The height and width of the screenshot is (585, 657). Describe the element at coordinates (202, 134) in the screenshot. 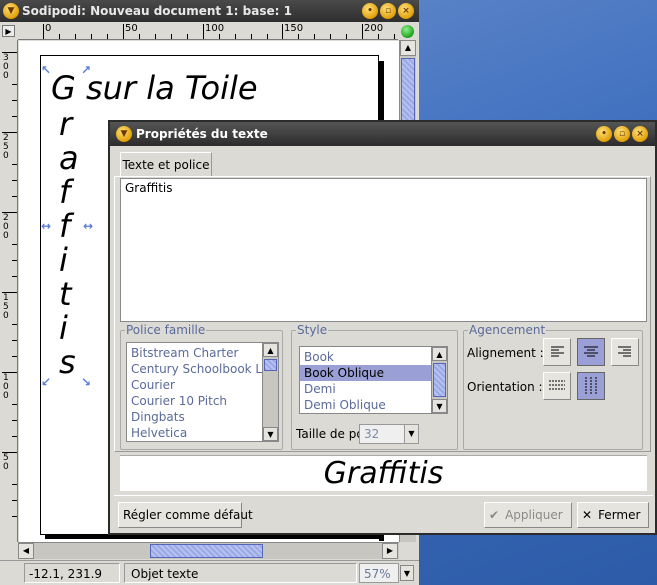

I see `dialog-title: Propriétés du texte` at that location.